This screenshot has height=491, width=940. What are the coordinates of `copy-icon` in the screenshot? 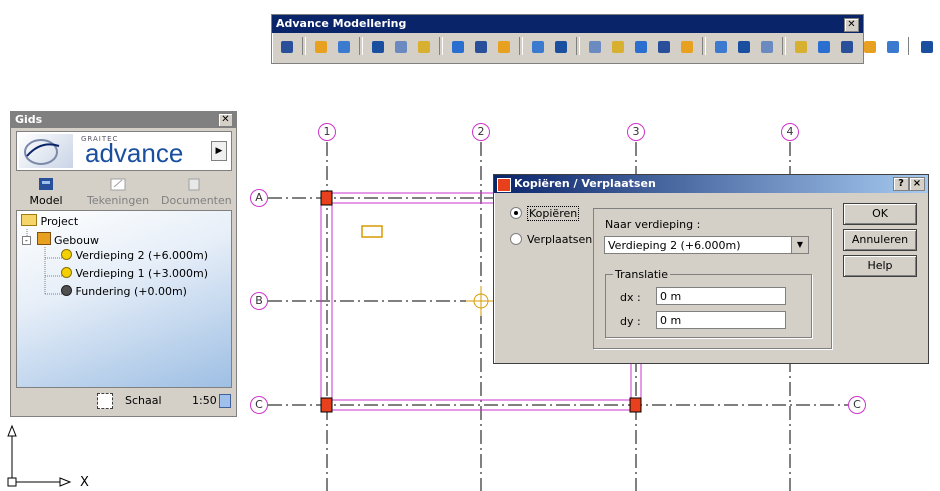 It's located at (801, 47).